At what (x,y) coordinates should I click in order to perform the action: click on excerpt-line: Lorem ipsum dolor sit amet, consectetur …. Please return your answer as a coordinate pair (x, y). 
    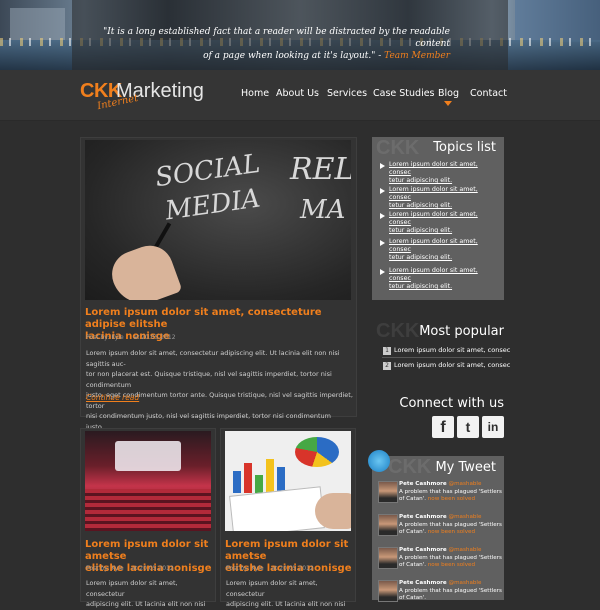
    Looking at the image, I should click on (213, 358).